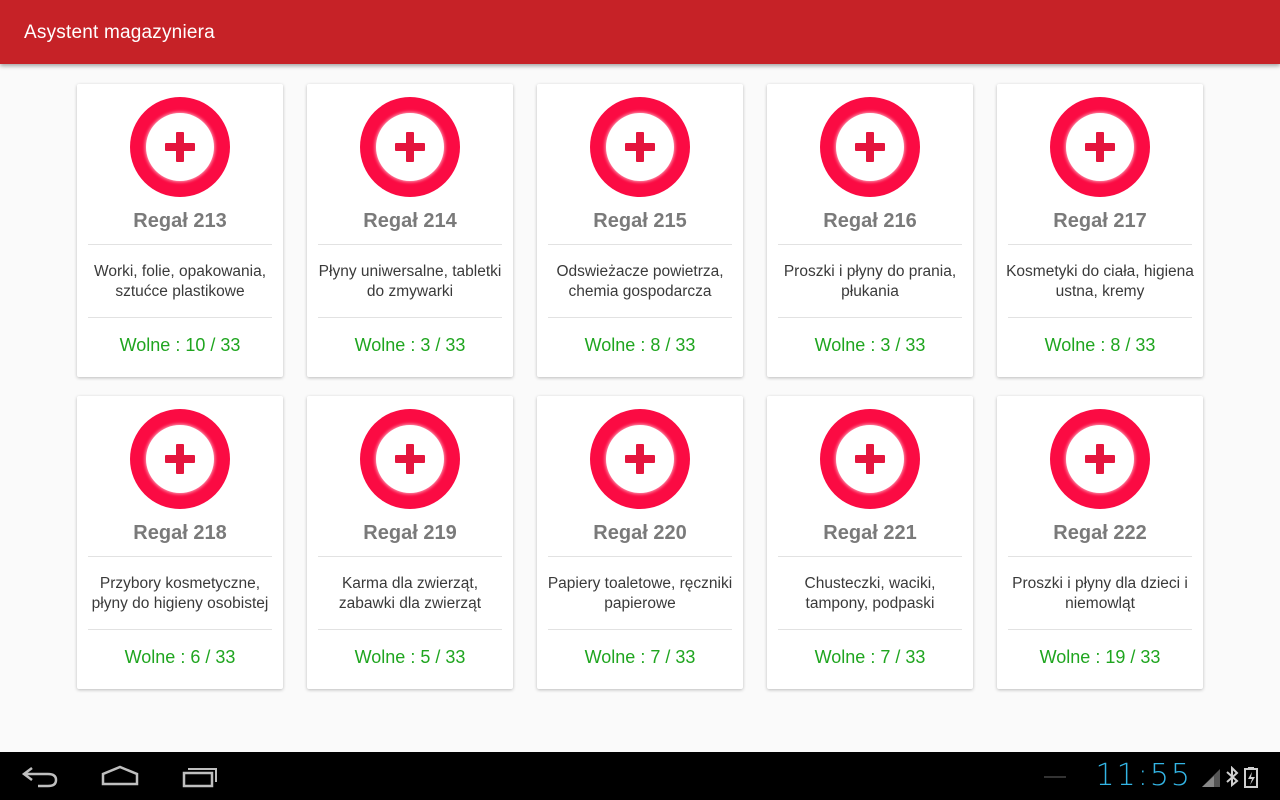 The height and width of the screenshot is (800, 1280). I want to click on shelf-free-count: Wolne : 10 / 33, so click(180, 345).